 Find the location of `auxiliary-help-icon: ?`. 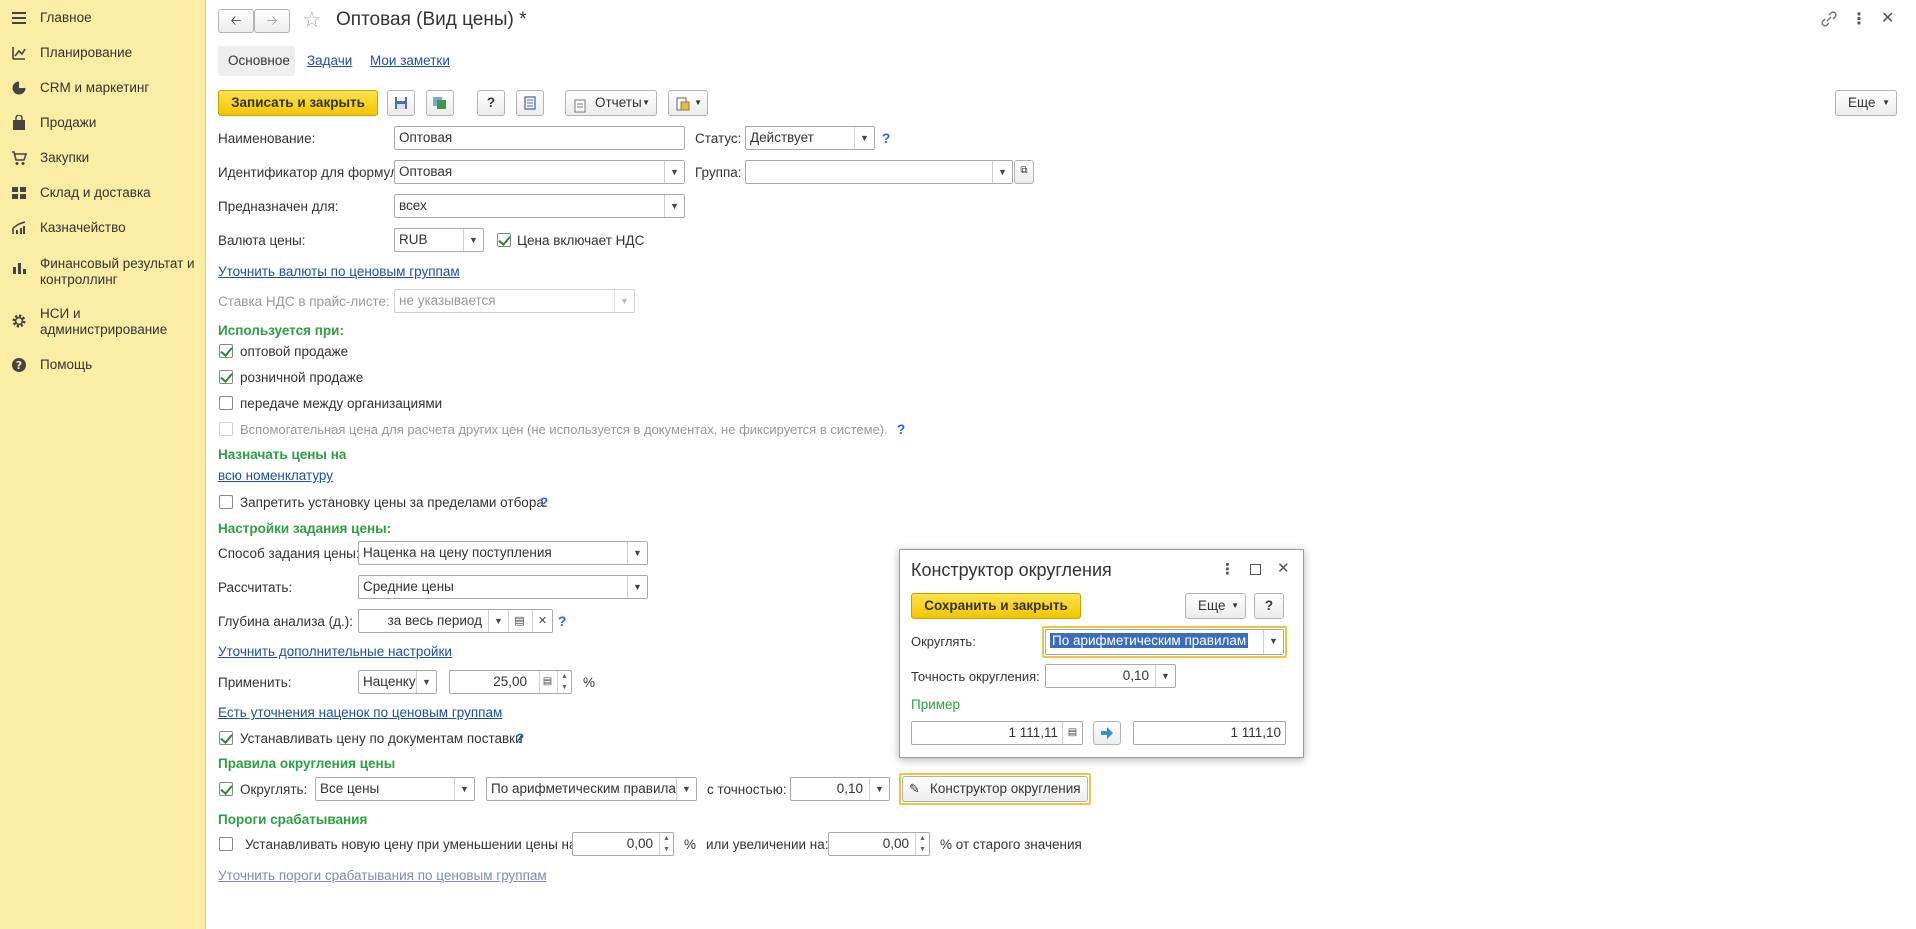

auxiliary-help-icon: ? is located at coordinates (901, 429).